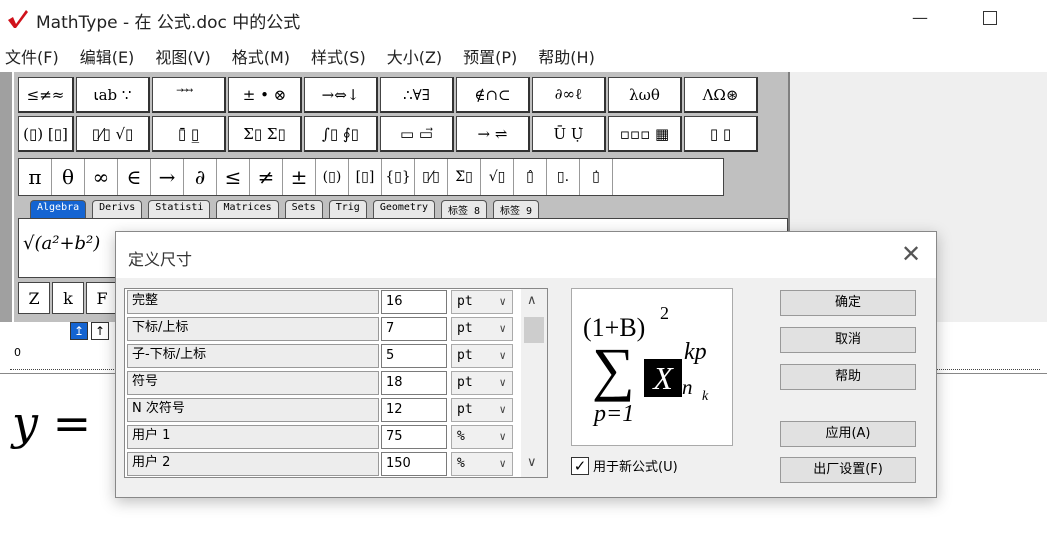 Image resolution: width=1047 pixels, height=554 pixels. What do you see at coordinates (61, 243) in the screenshot?
I see `palette-expression-item: √(a²+b²)` at bounding box center [61, 243].